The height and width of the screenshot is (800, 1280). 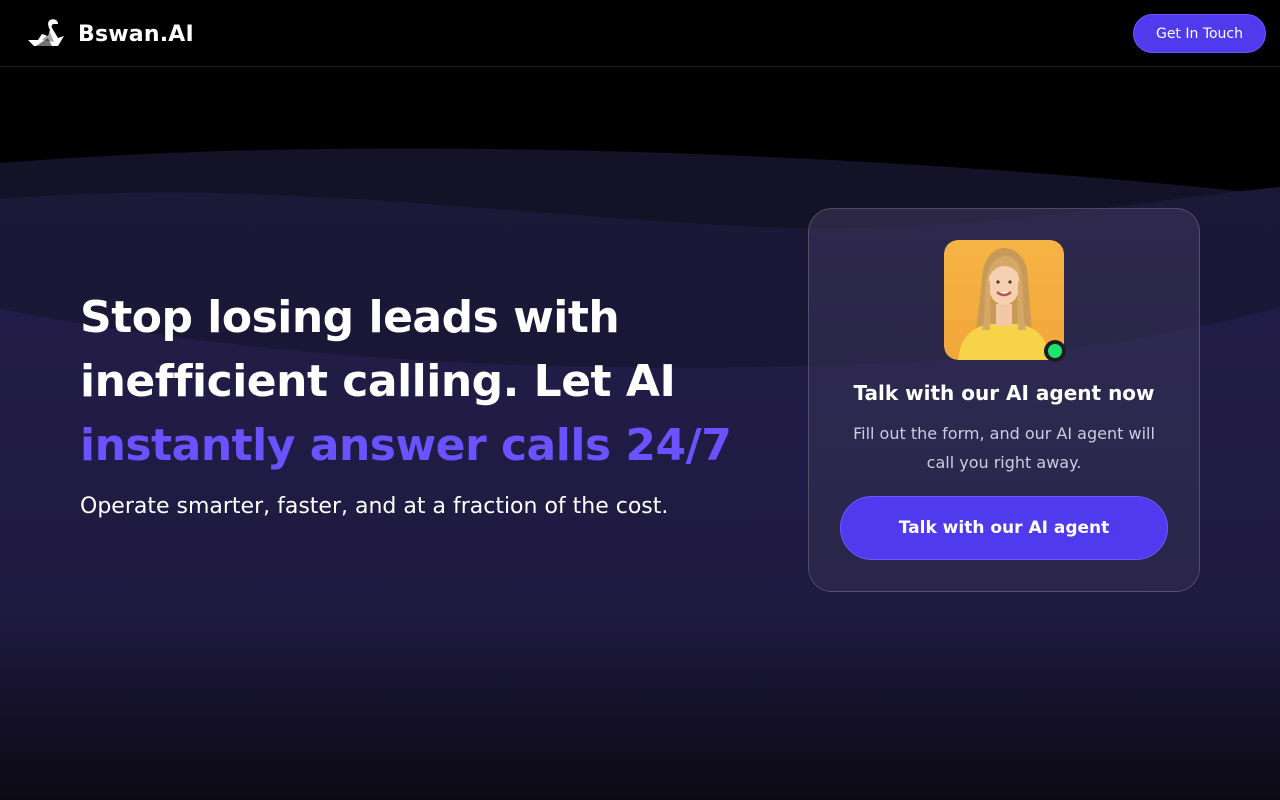 I want to click on agent-avatar-image, so click(x=1004, y=300).